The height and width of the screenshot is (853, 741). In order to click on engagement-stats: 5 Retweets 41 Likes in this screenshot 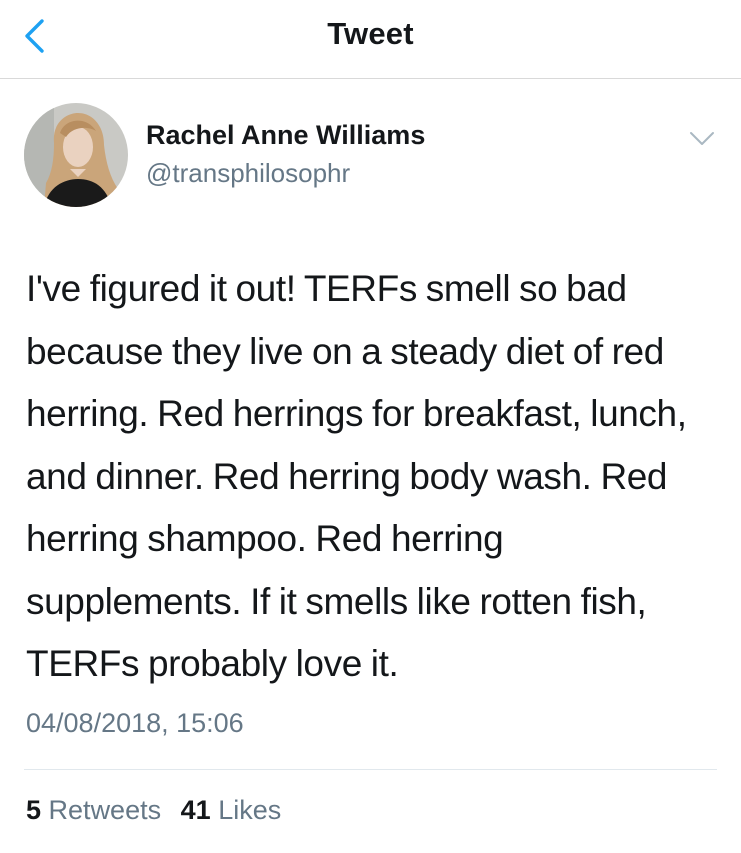, I will do `click(159, 810)`.